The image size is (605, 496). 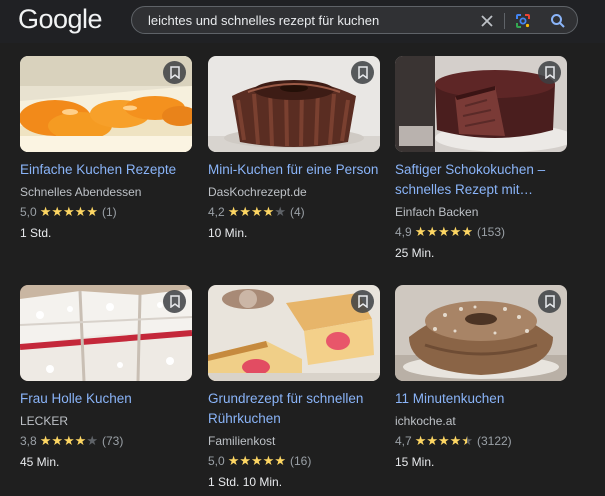 What do you see at coordinates (242, 441) in the screenshot?
I see `recipe-source: Familienkost` at bounding box center [242, 441].